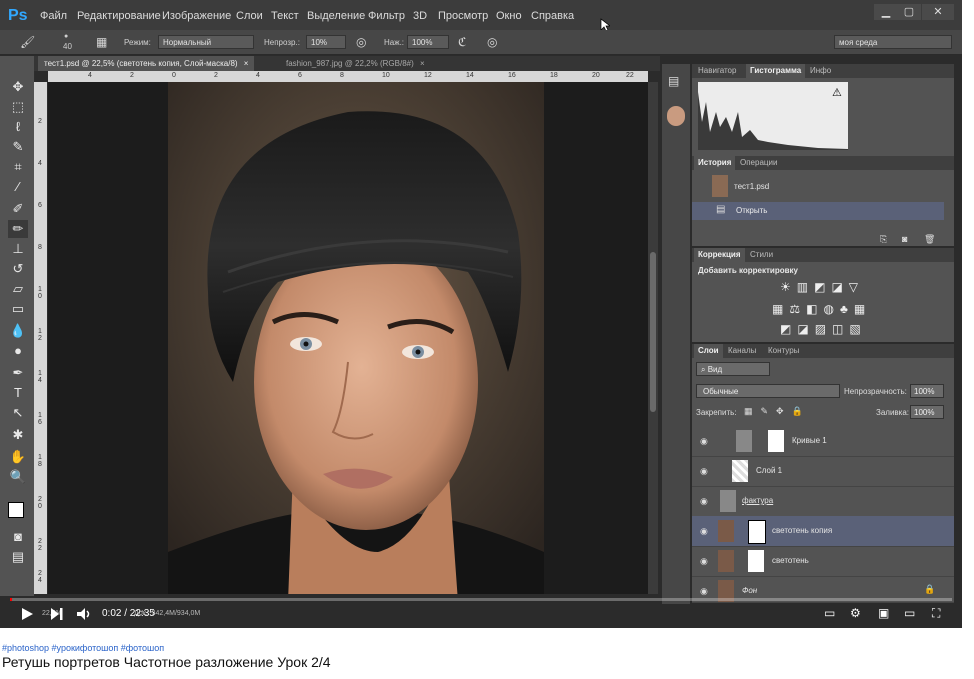  What do you see at coordinates (783, 351) in the screenshot?
I see `tab-paths: Контуры` at bounding box center [783, 351].